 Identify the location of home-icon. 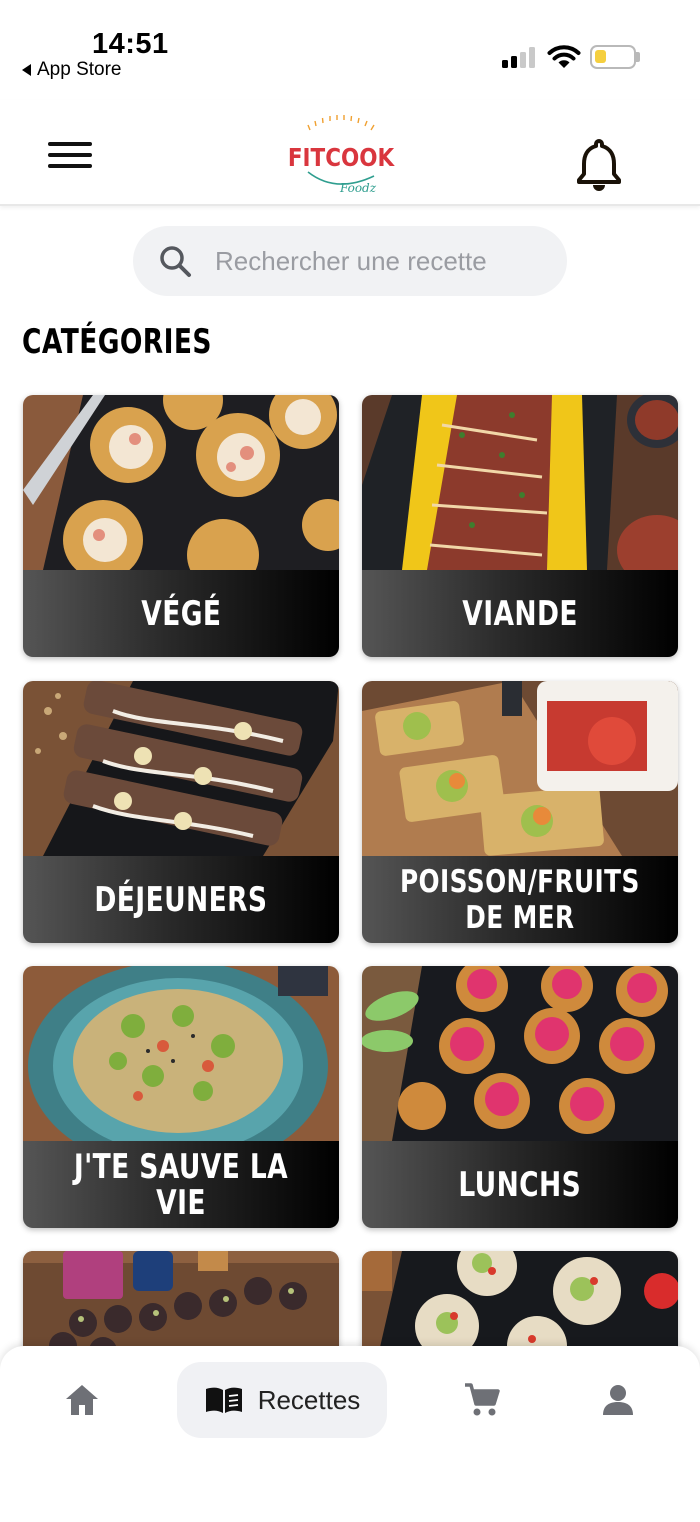
(82, 1400).